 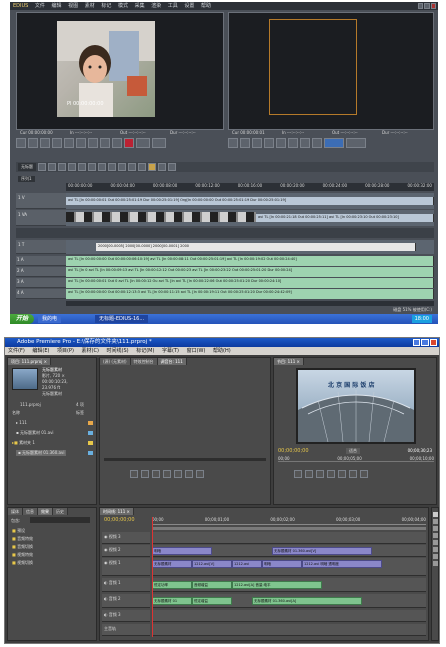 What do you see at coordinates (42, 167) in the screenshot?
I see `new-sequence-button` at bounding box center [42, 167].